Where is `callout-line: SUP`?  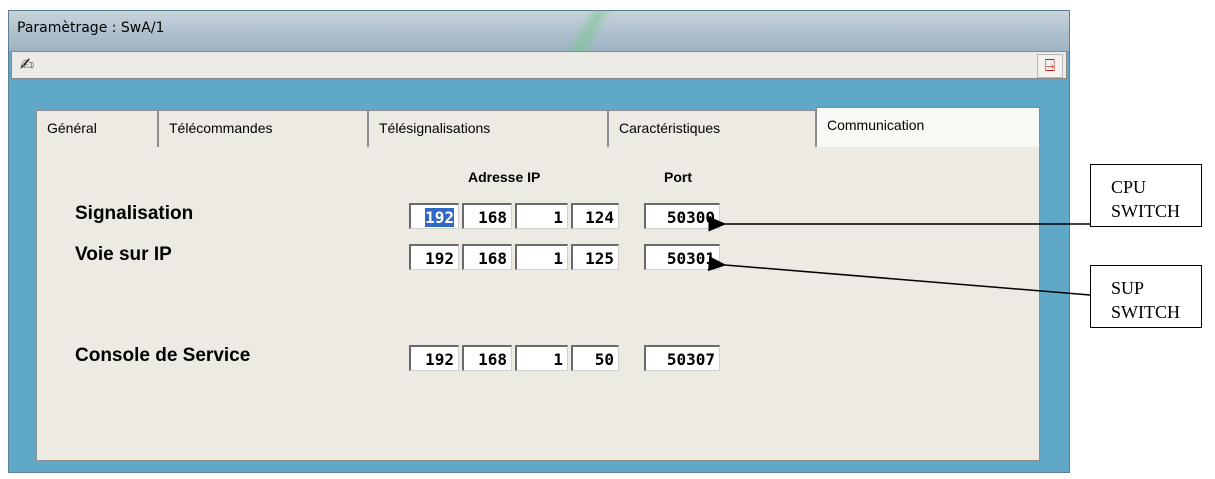 callout-line: SUP is located at coordinates (1128, 288).